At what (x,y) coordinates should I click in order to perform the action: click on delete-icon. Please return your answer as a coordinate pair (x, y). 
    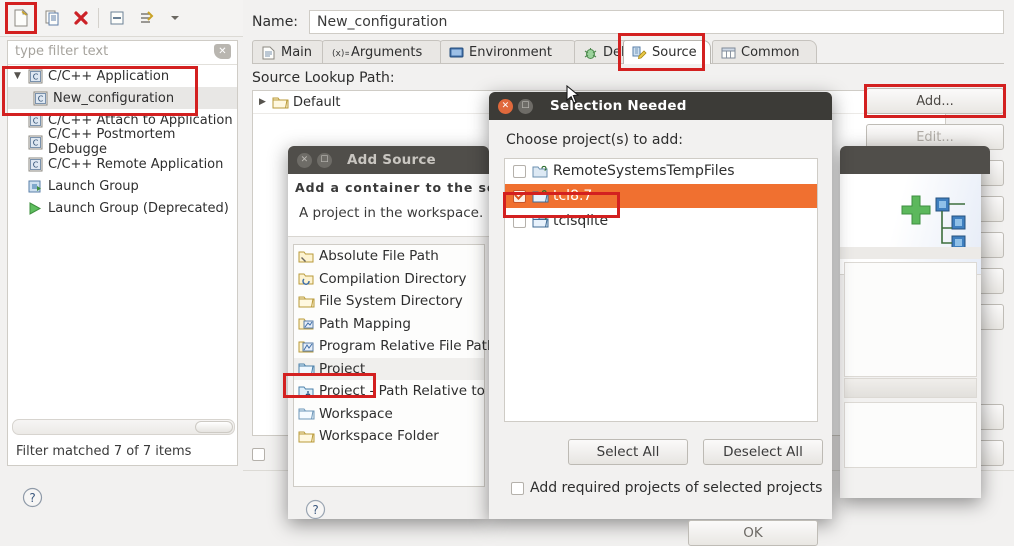
    Looking at the image, I should click on (81, 18).